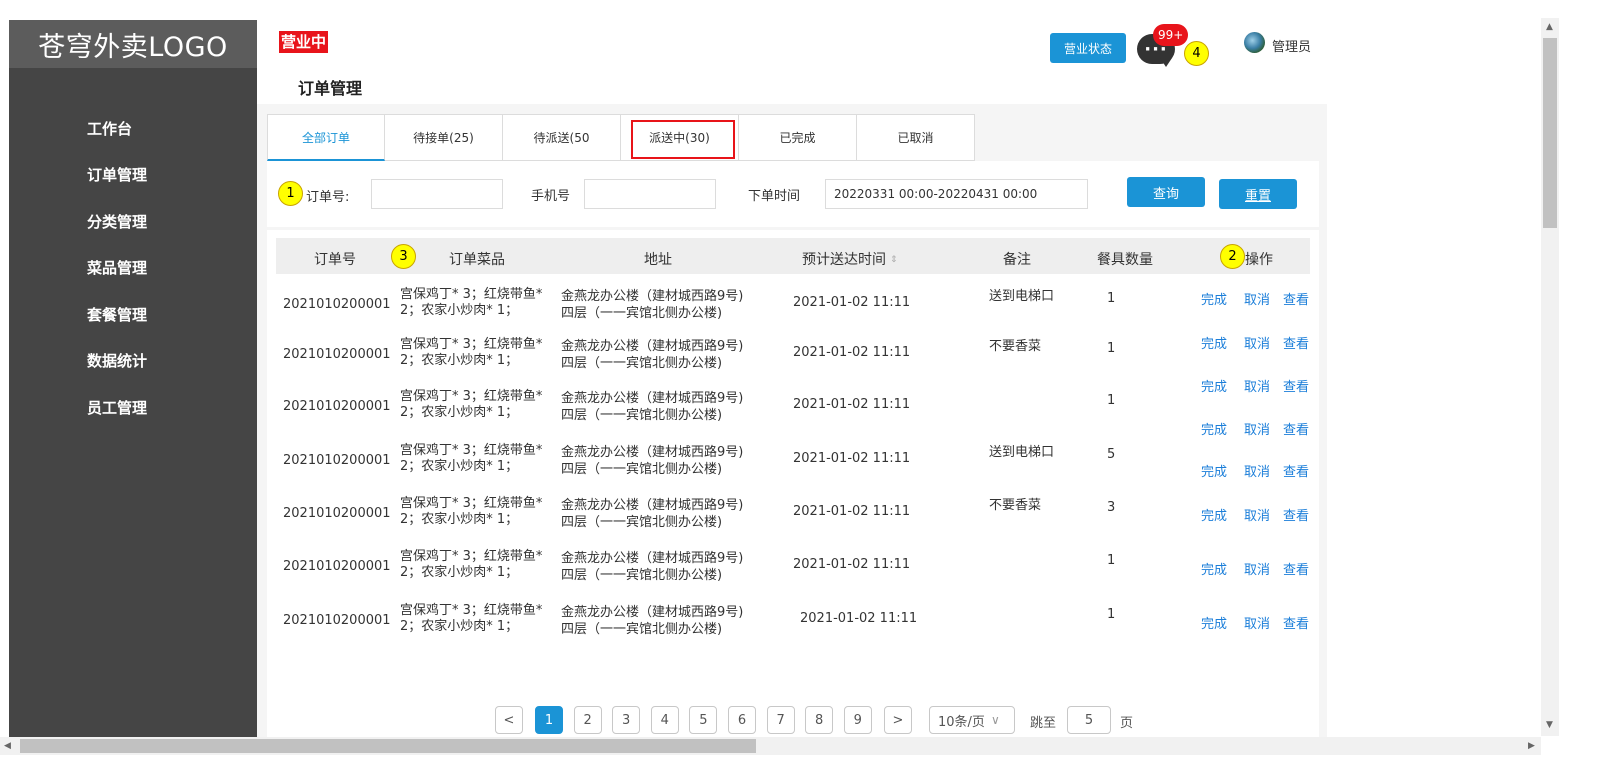  What do you see at coordinates (437, 194) in the screenshot?
I see `order-no-input` at bounding box center [437, 194].